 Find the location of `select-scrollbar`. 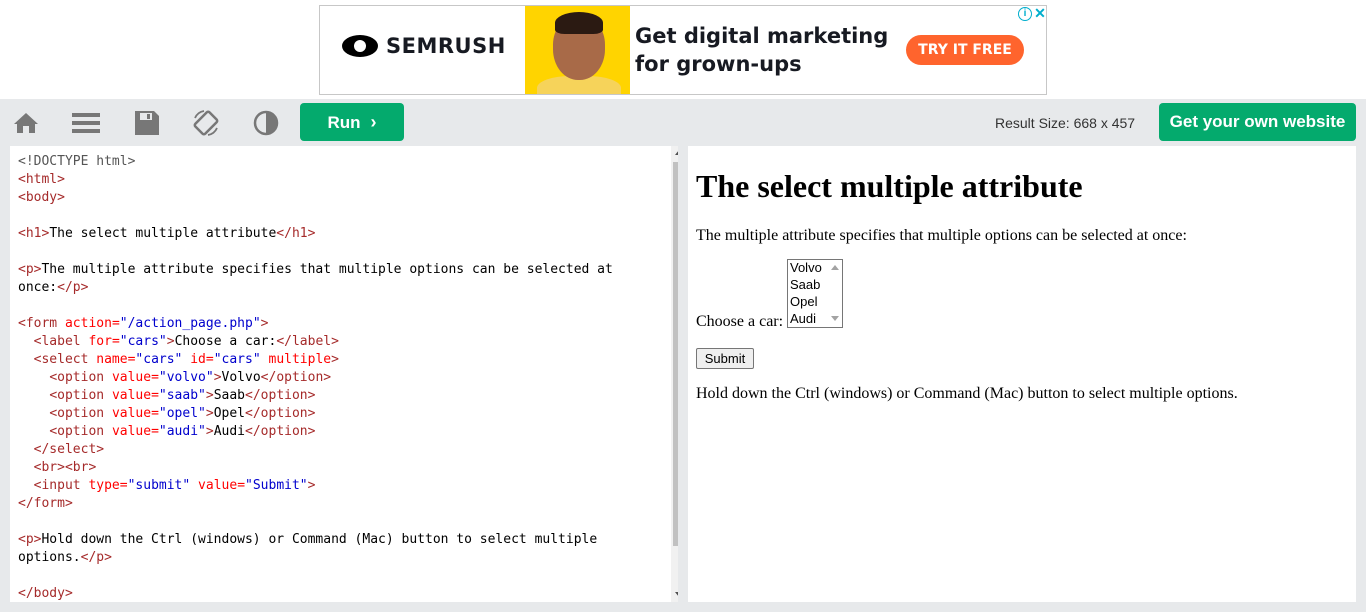

select-scrollbar is located at coordinates (834, 293).